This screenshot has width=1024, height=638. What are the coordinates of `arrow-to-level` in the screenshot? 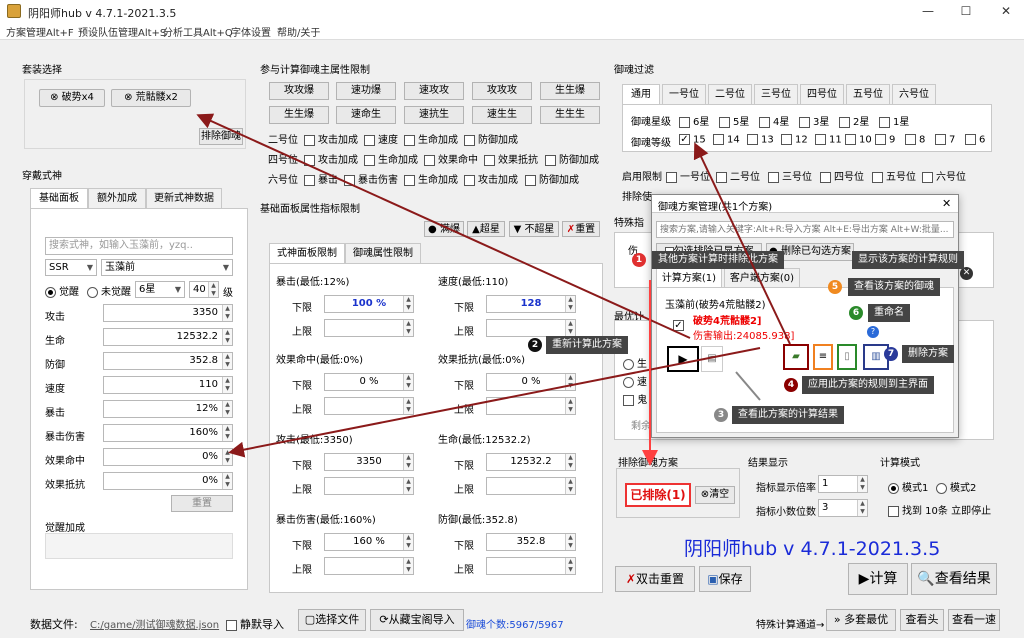 It's located at (742, 243).